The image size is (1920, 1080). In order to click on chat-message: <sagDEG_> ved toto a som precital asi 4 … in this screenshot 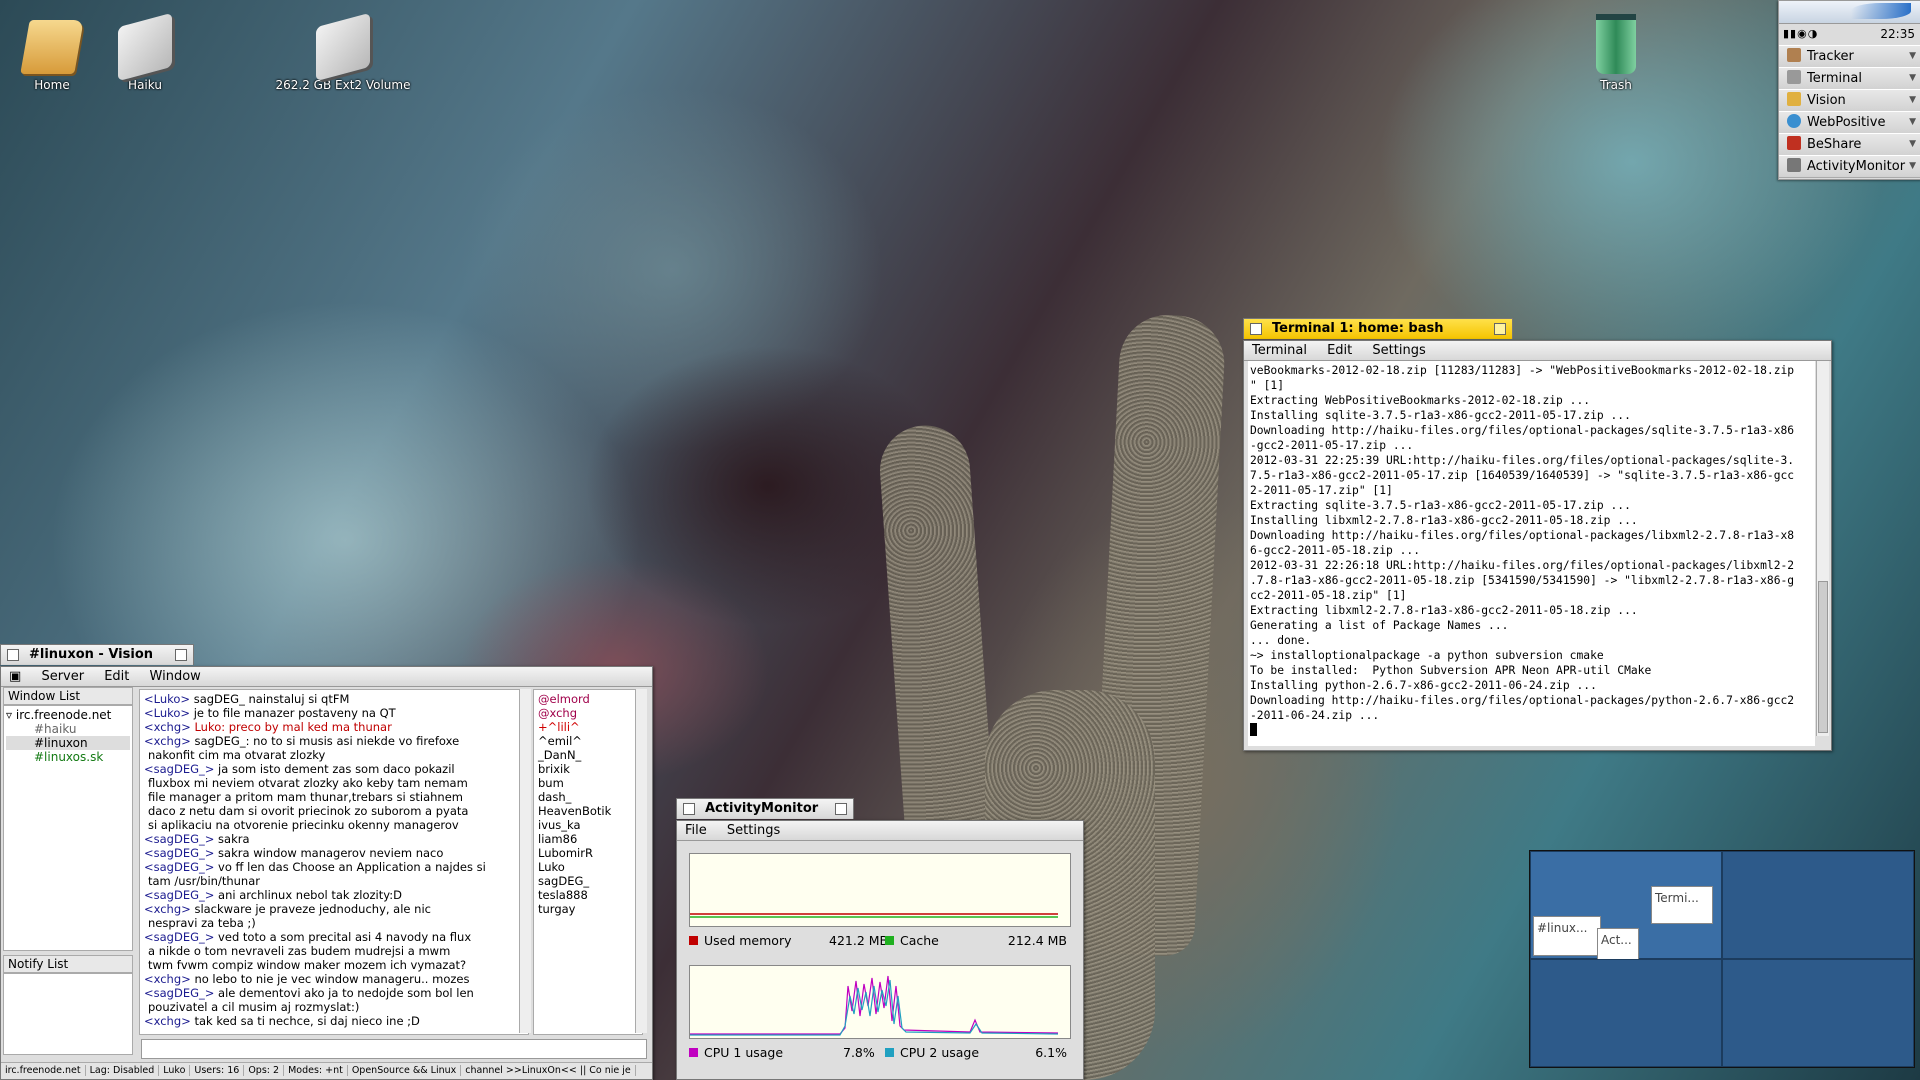, I will do `click(334, 937)`.